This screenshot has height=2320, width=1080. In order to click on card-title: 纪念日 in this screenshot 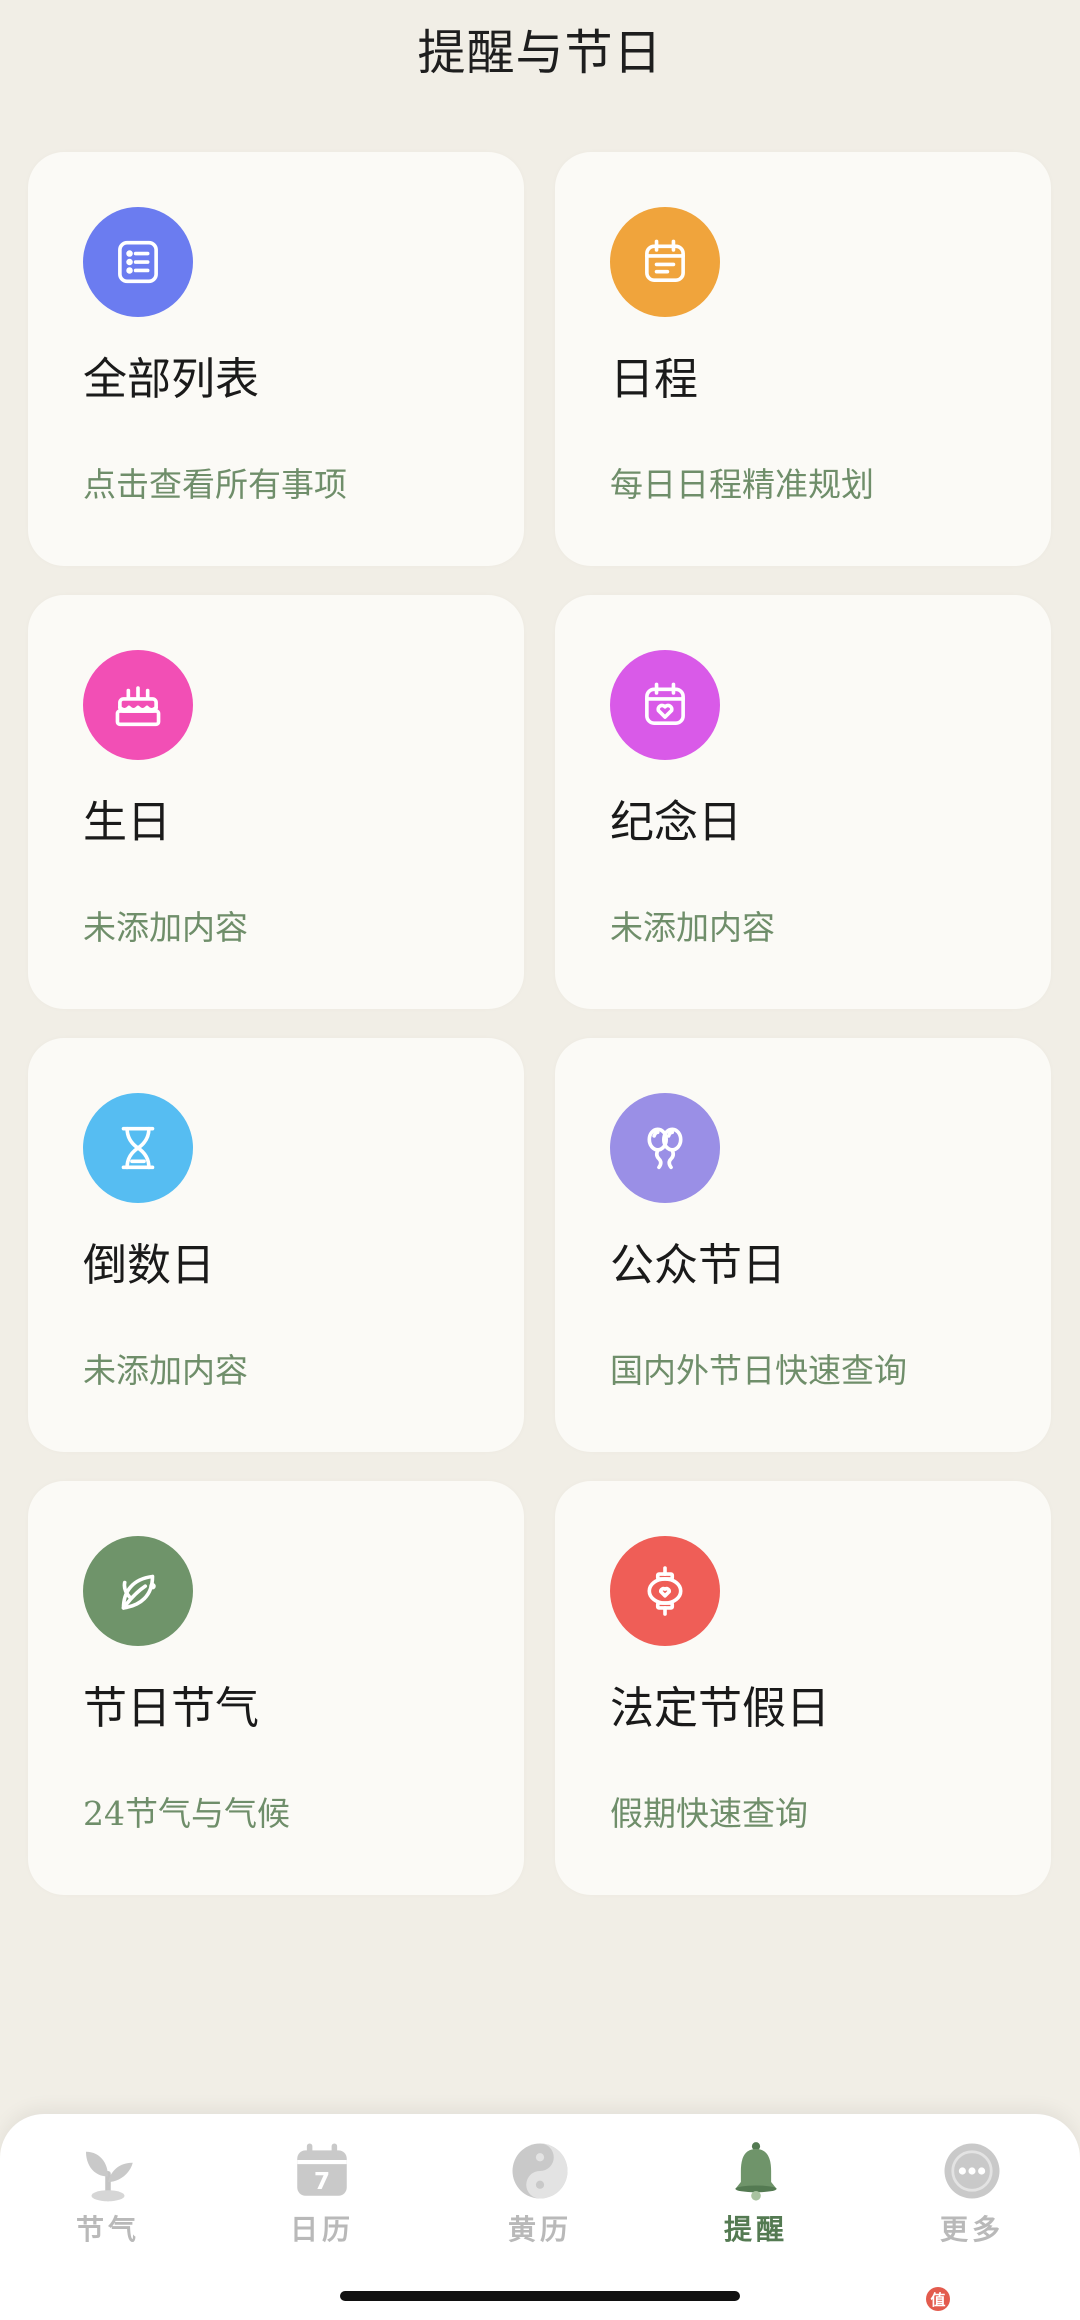, I will do `click(676, 822)`.